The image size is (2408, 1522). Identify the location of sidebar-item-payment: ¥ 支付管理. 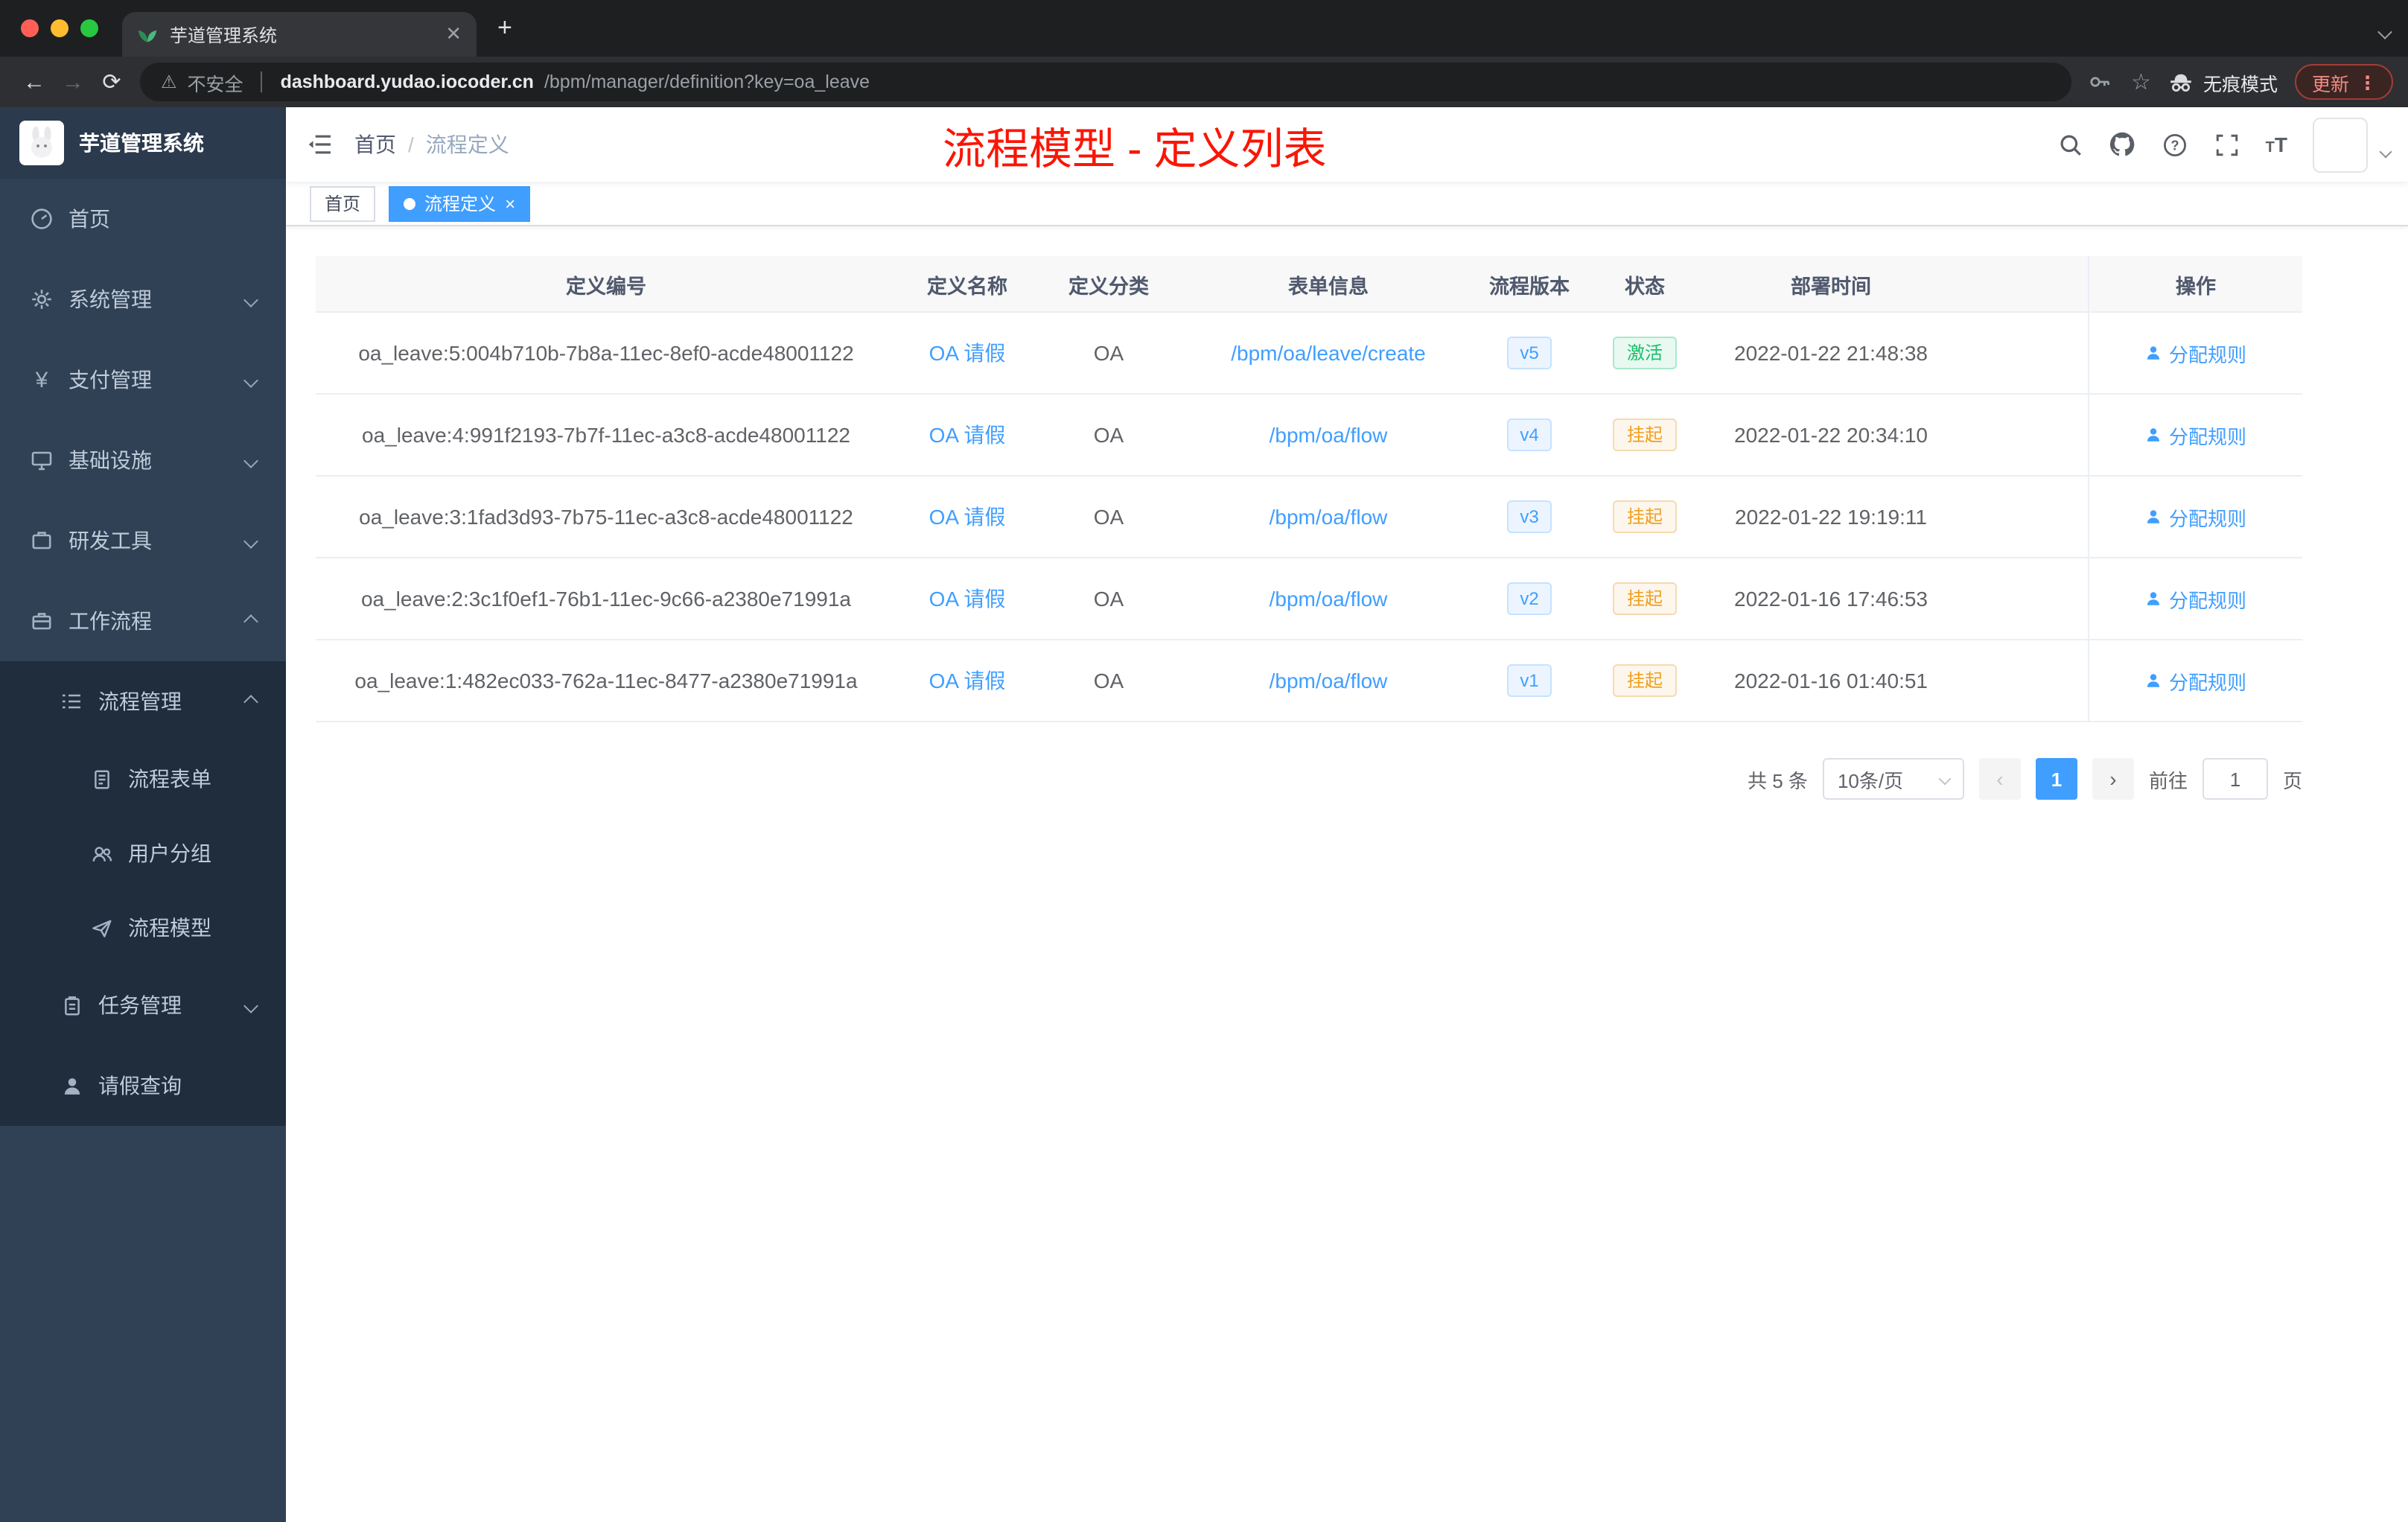
(143, 380).